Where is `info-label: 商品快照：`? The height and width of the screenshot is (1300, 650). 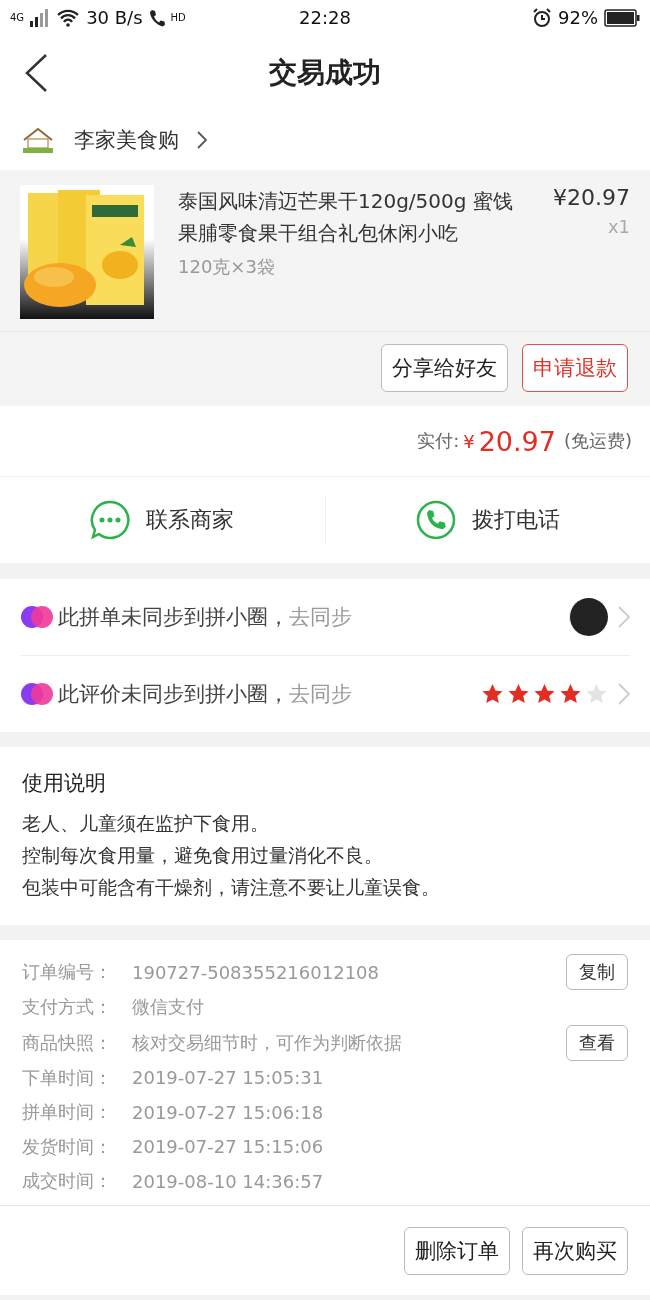
info-label: 商品快照： is located at coordinates (67, 1042).